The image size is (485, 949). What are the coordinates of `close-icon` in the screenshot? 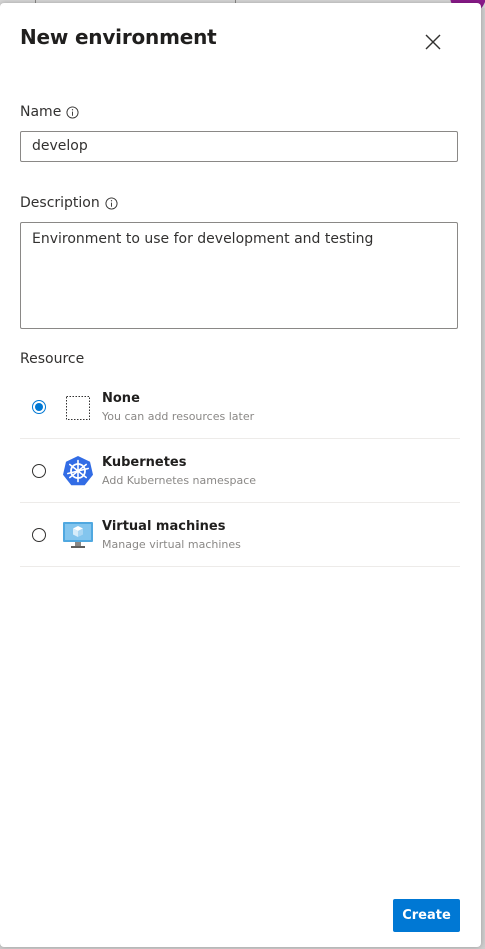 It's located at (433, 42).